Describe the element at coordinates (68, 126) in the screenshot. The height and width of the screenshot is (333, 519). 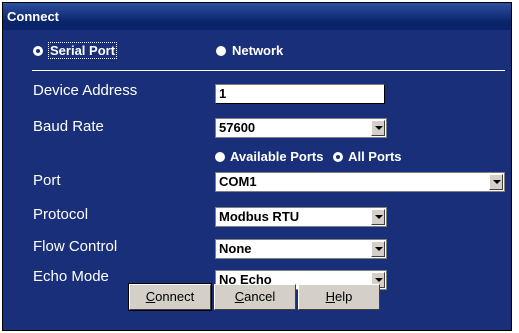
I see `baud-rate-label: Baud Rate` at that location.